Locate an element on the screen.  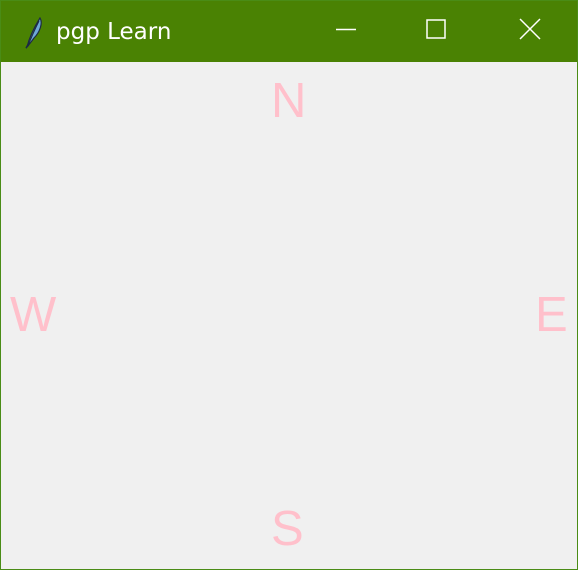
feather-icon is located at coordinates (34, 32).